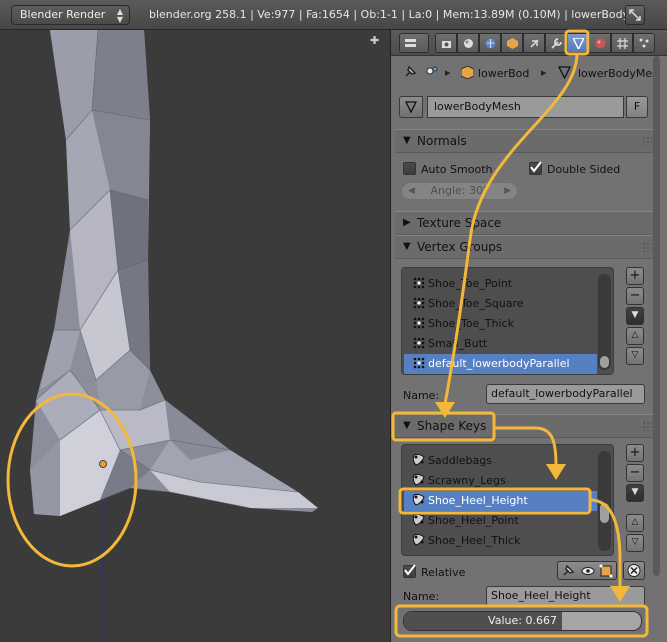 The image size is (667, 642). I want to click on mesh-data-context-icon, so click(578, 43).